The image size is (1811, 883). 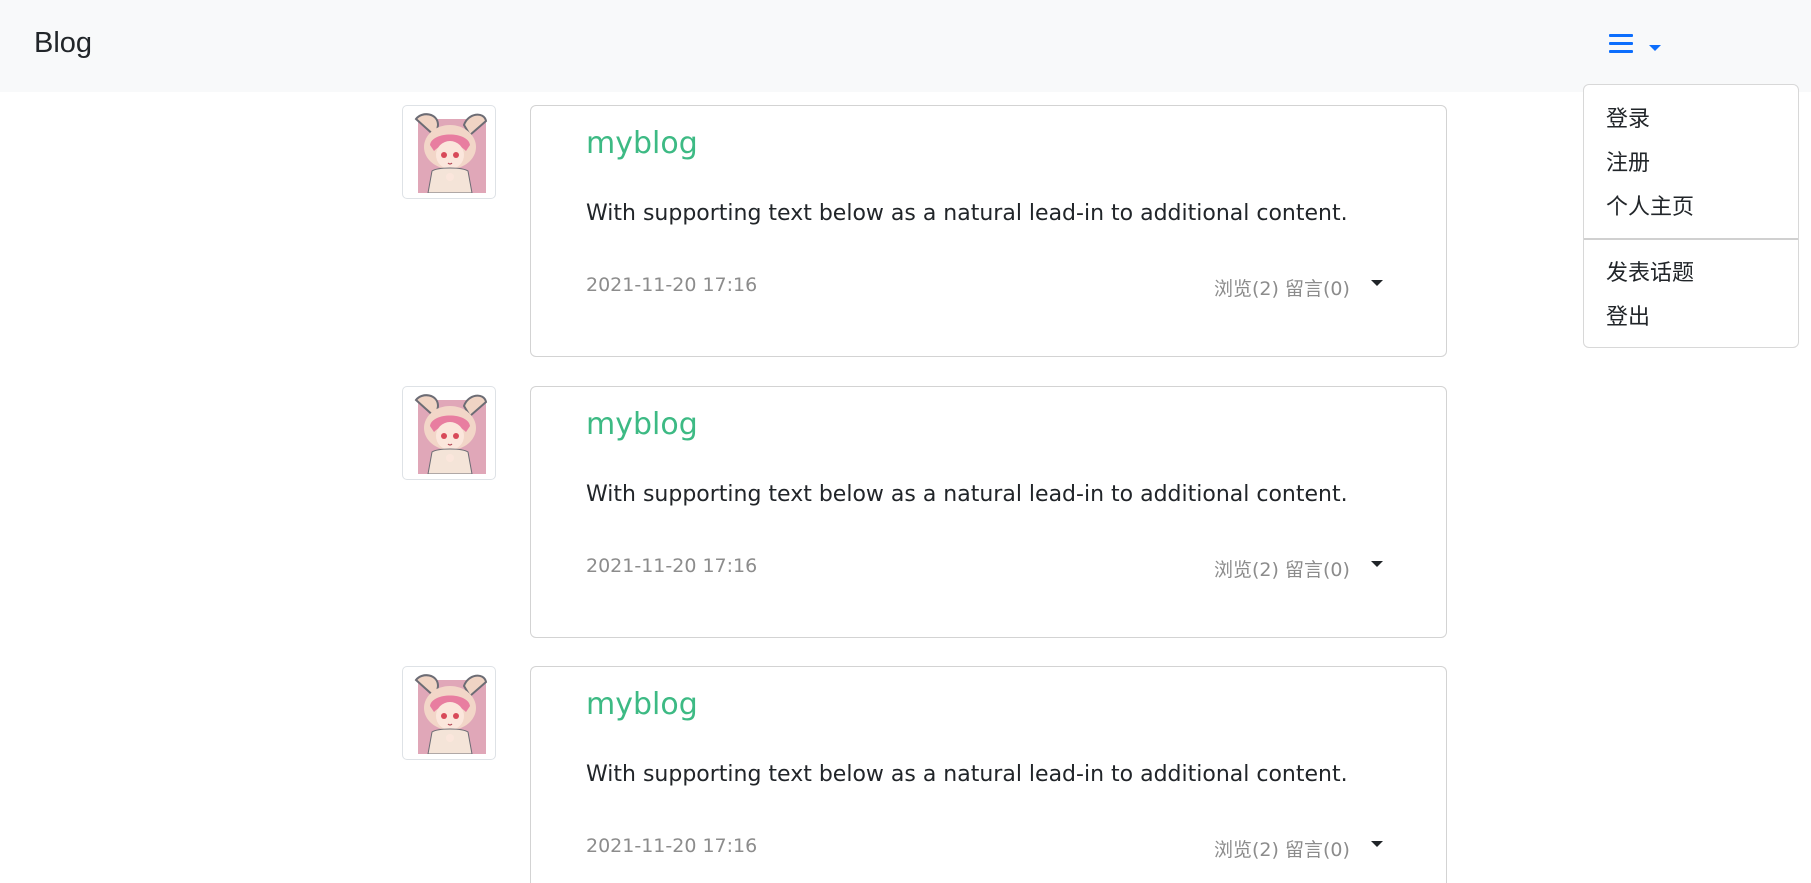 I want to click on user-dropdown-menu: 登录 注册 个人主页 发表话题 登出, so click(x=1691, y=216).